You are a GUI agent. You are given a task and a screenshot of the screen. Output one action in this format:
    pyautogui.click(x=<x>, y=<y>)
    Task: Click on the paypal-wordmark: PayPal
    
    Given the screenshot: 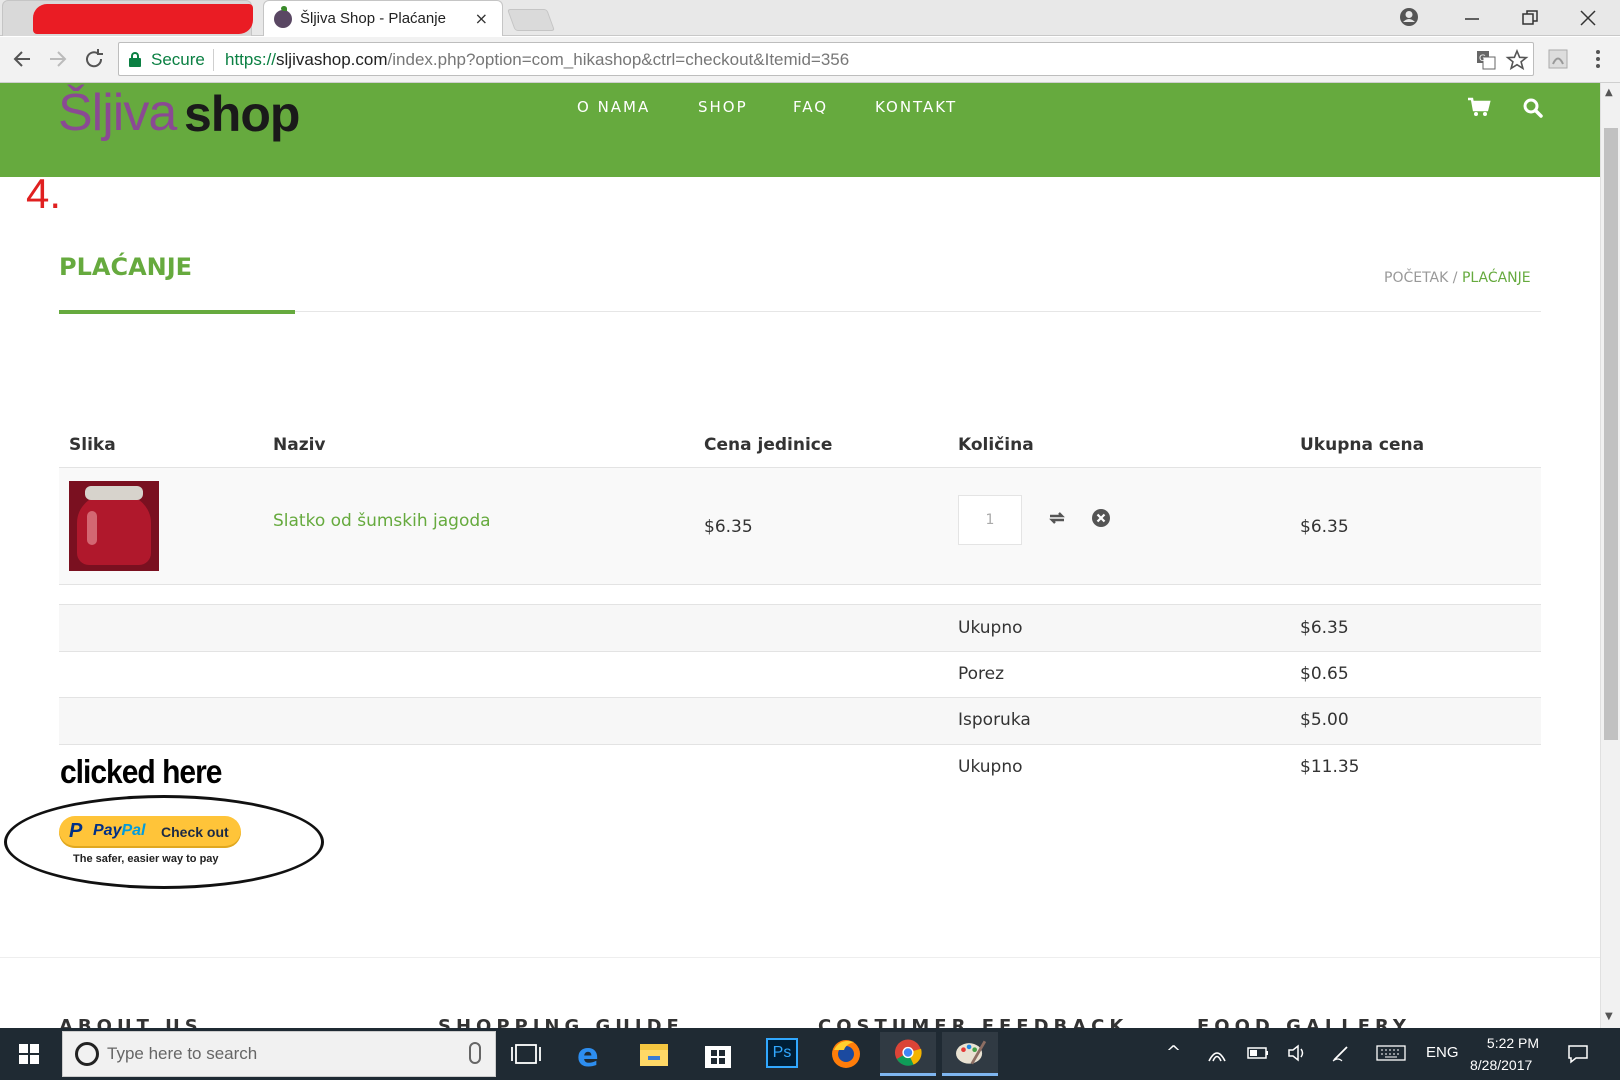 What is the action you would take?
    pyautogui.click(x=119, y=831)
    